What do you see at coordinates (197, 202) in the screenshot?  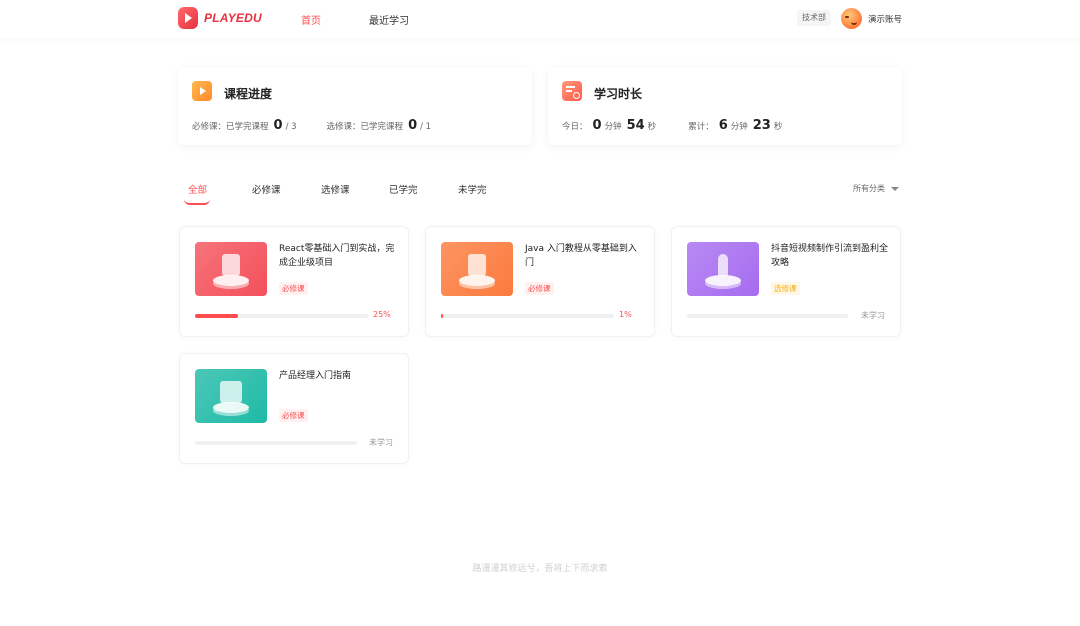 I see `active-tab-underline` at bounding box center [197, 202].